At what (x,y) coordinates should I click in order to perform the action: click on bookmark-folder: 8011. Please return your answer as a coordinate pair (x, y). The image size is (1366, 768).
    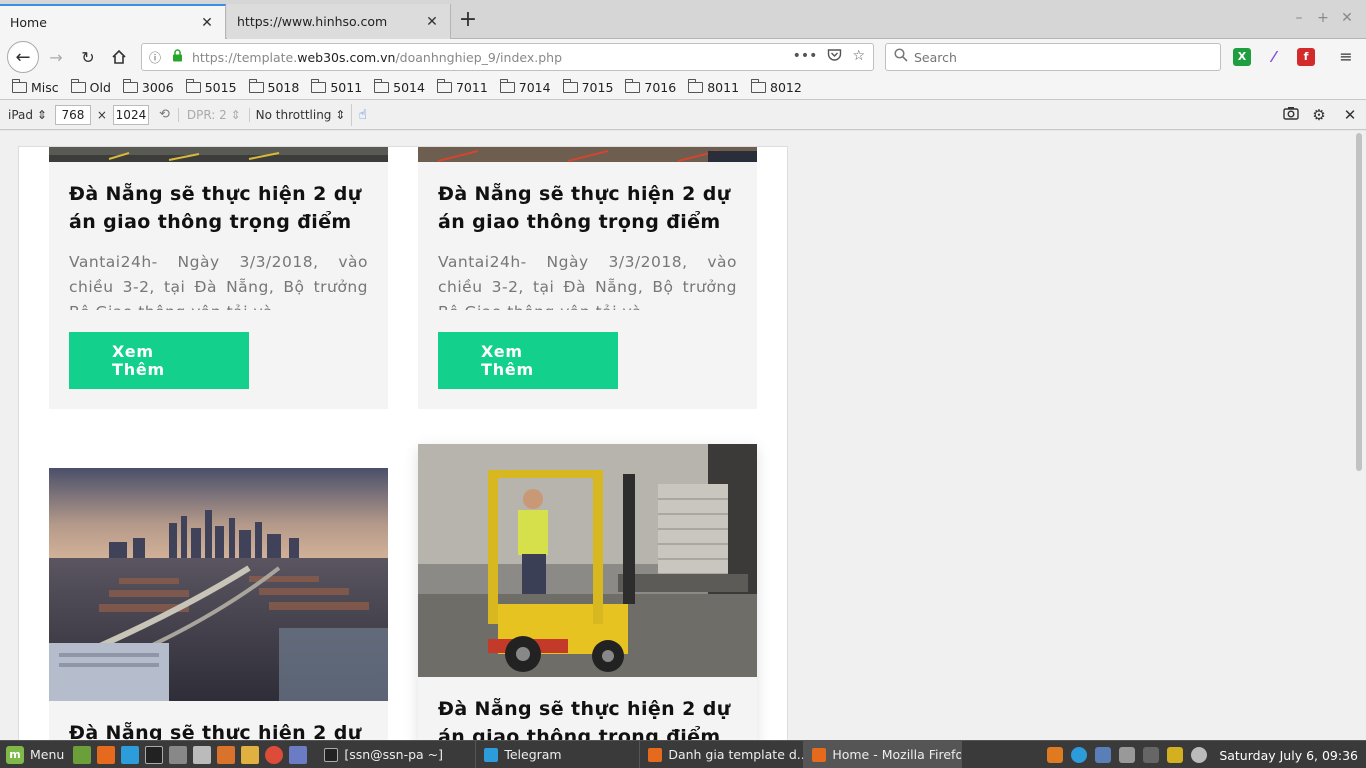
    Looking at the image, I should click on (713, 86).